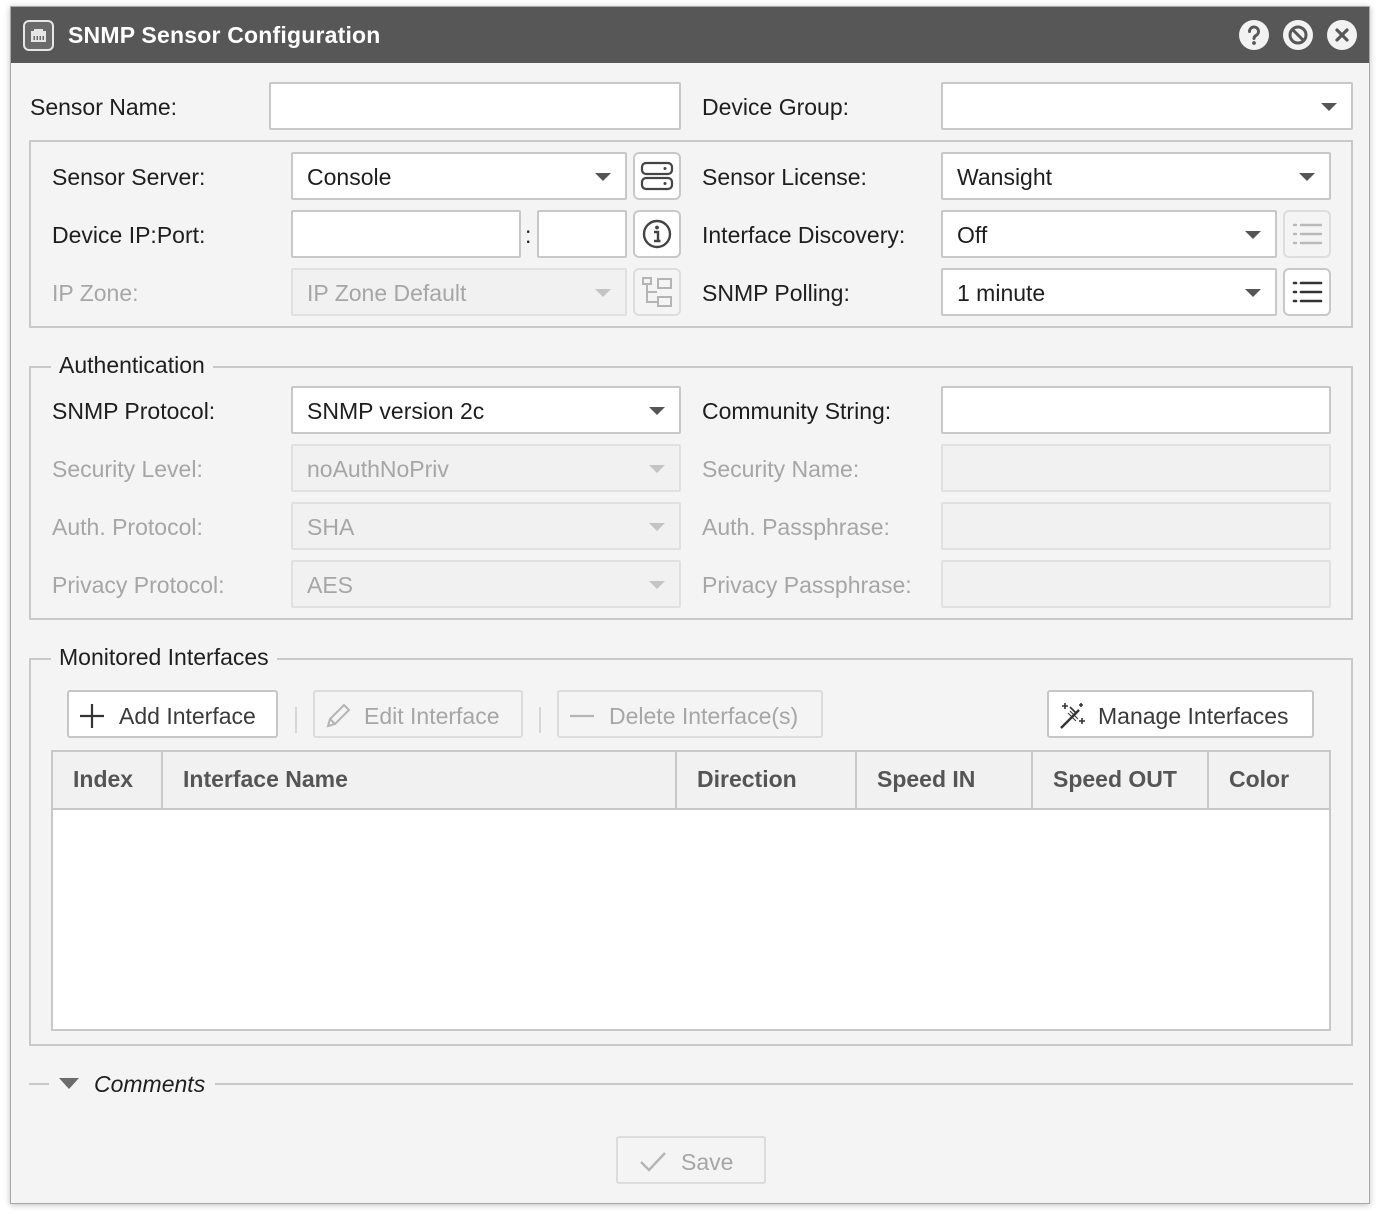 The height and width of the screenshot is (1214, 1382). What do you see at coordinates (797, 411) in the screenshot?
I see `community-string-label: Community String:` at bounding box center [797, 411].